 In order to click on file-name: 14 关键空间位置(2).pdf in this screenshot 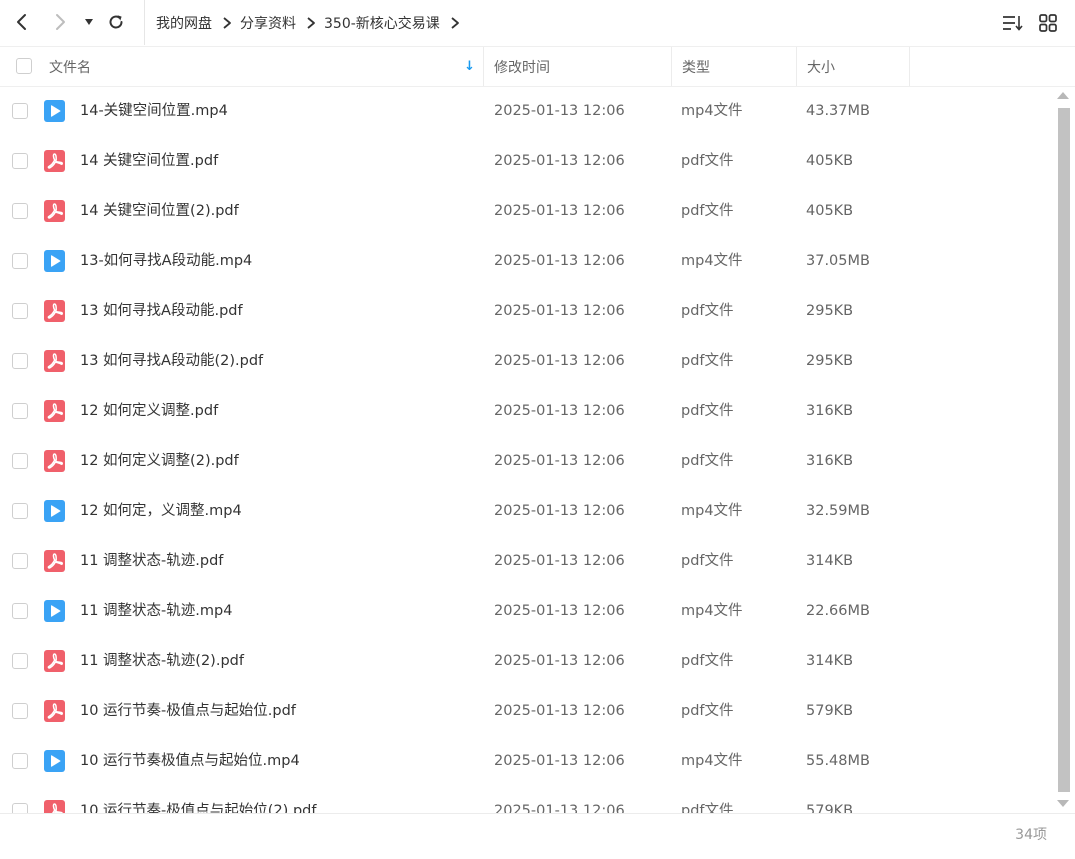, I will do `click(159, 211)`.